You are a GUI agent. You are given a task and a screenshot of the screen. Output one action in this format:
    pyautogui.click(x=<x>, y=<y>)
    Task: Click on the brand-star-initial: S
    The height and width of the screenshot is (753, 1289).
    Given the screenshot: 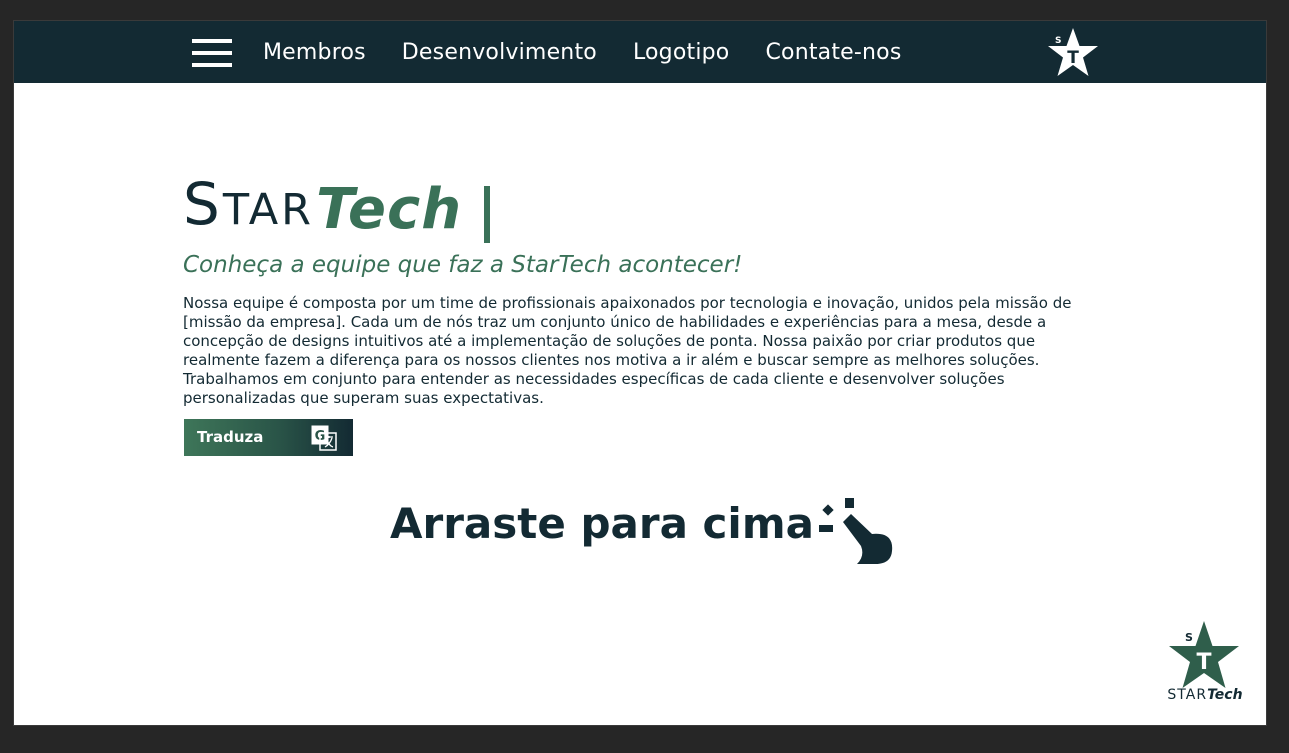 What is the action you would take?
    pyautogui.click(x=203, y=204)
    